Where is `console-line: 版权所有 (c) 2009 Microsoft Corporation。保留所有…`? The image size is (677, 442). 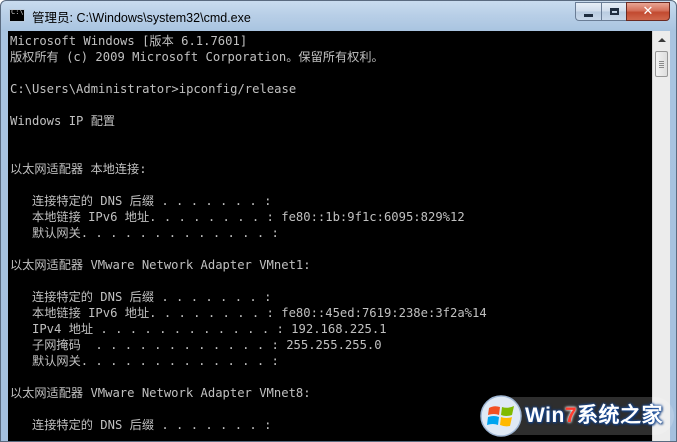
console-line: 版权所有 (c) 2009 Microsoft Corporation。保留所有… is located at coordinates (197, 57).